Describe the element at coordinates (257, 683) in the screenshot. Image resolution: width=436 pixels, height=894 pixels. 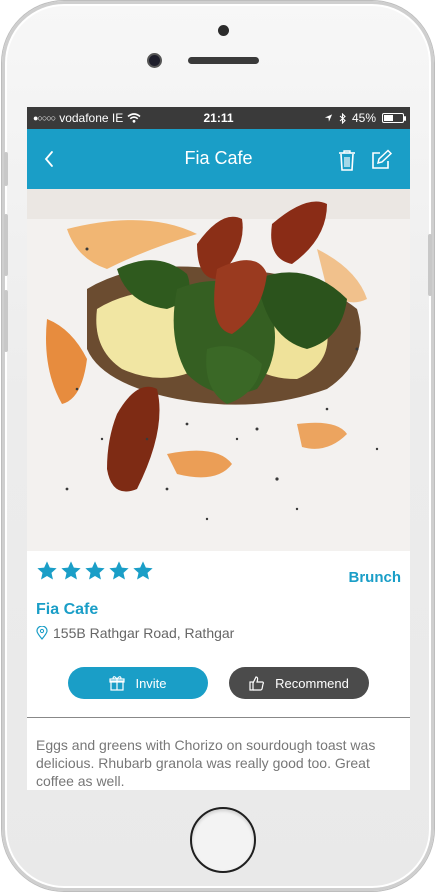
I see `thumbs-up-icon` at that location.